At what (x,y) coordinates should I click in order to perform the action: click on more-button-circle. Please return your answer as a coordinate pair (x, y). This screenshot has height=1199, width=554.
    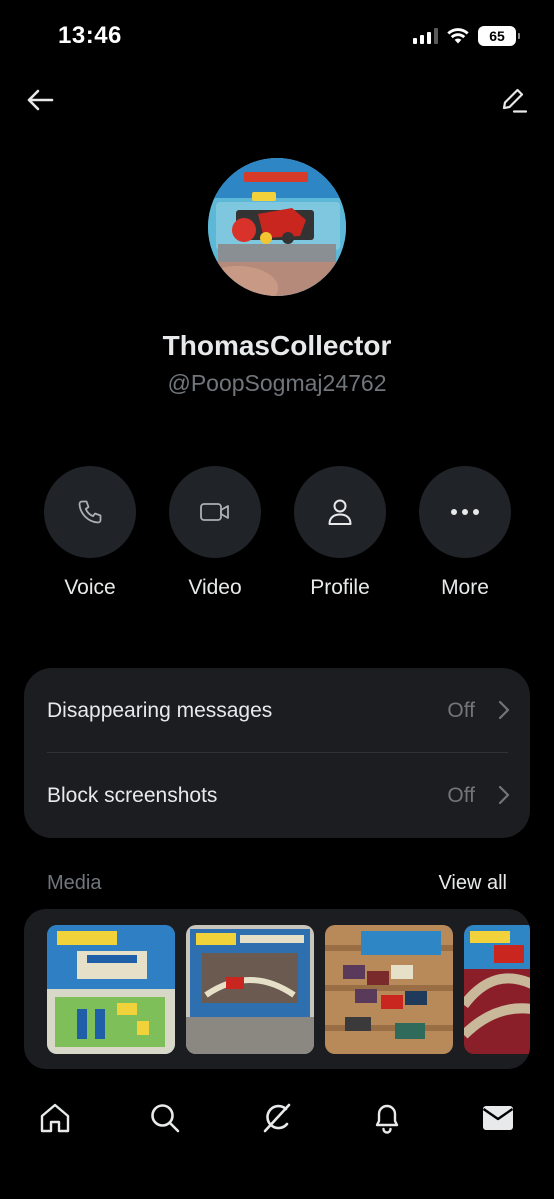
    Looking at the image, I should click on (465, 512).